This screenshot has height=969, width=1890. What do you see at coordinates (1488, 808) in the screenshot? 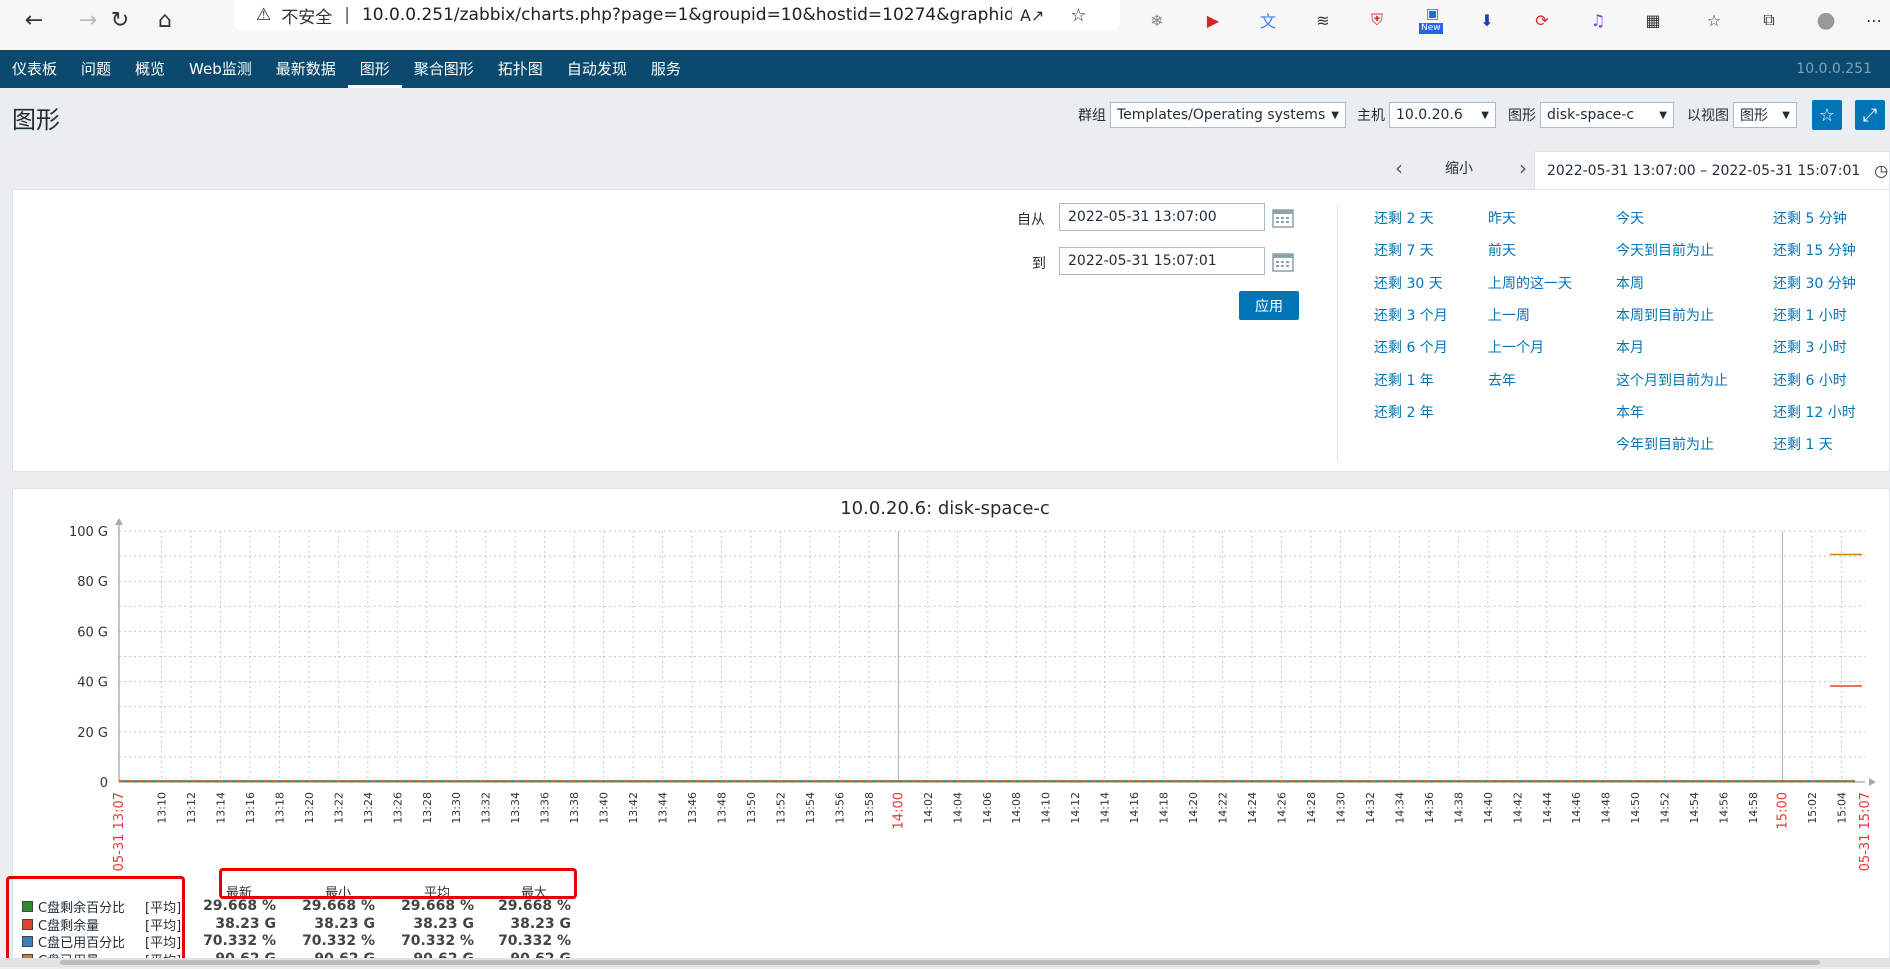
I see `x-tick-label: 14:40` at bounding box center [1488, 808].